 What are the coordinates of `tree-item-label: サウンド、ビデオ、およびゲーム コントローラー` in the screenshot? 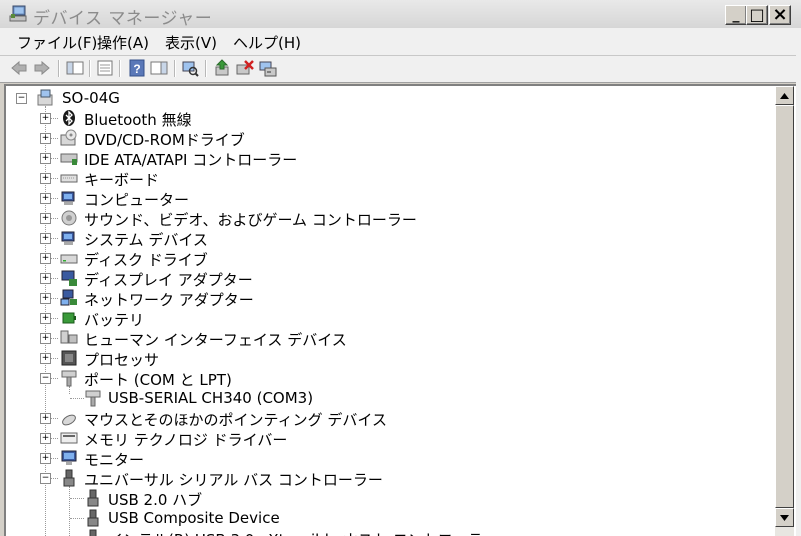 It's located at (250, 220).